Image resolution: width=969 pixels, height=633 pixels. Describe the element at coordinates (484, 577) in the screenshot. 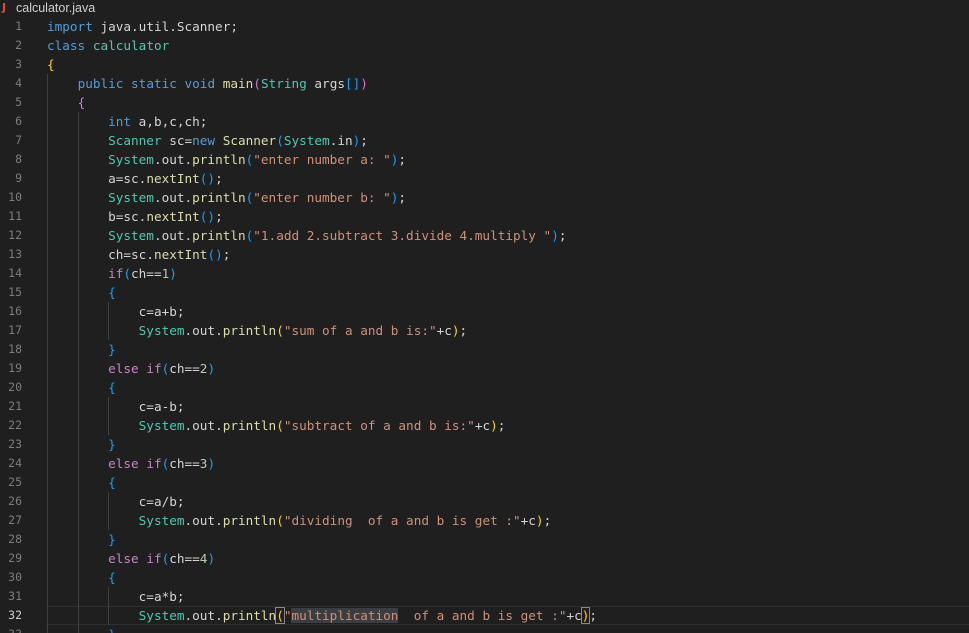

I see `code-line: 30 {` at that location.